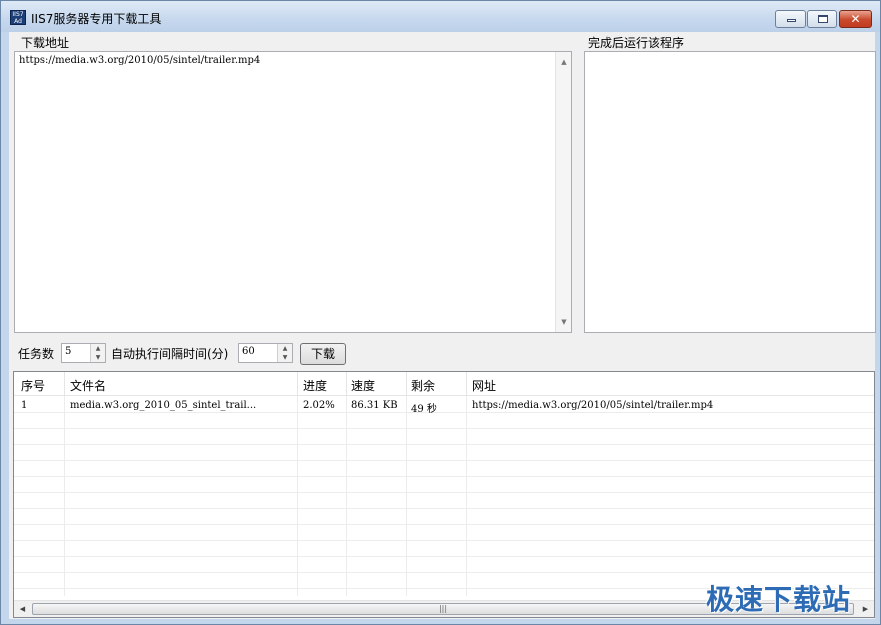  I want to click on scroll-up-icon: ▲, so click(564, 62).